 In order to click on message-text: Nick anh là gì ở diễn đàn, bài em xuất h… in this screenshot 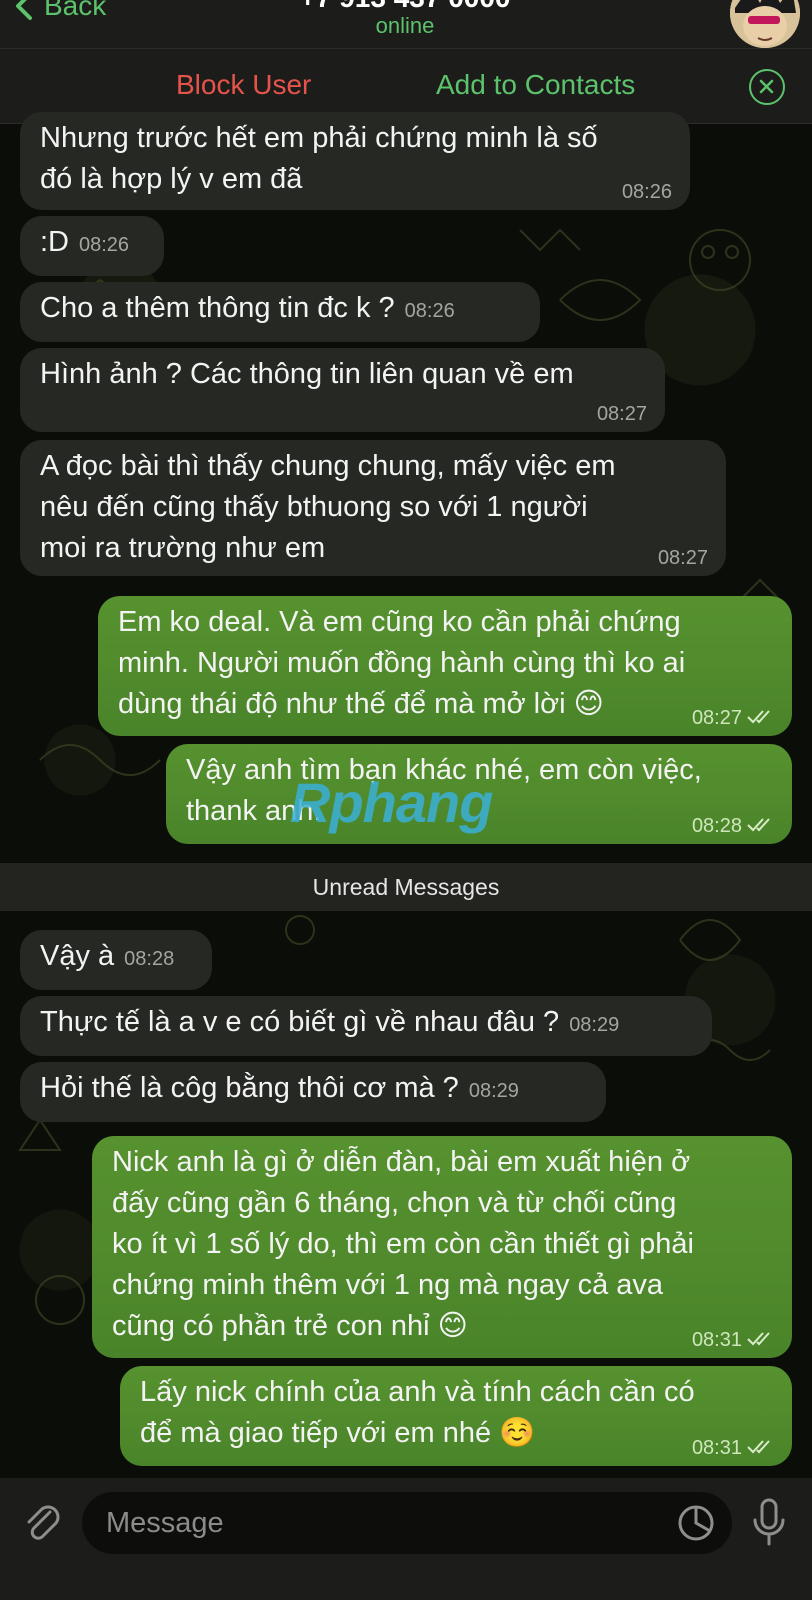, I will do `click(403, 1244)`.